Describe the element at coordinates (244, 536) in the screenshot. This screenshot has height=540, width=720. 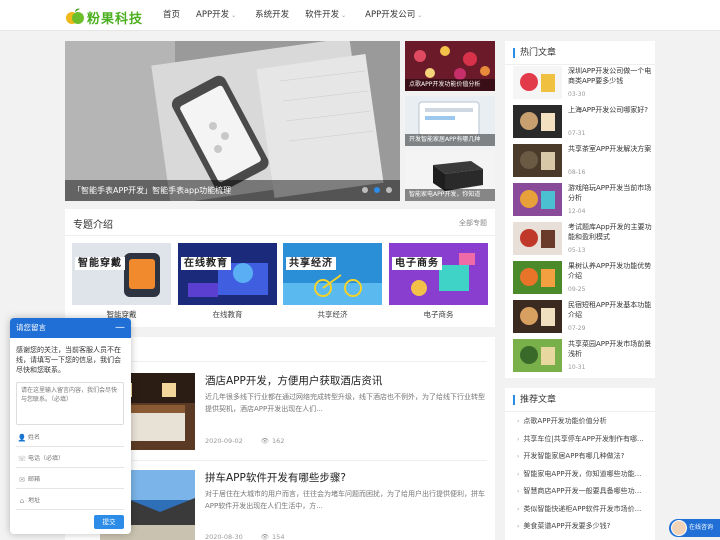
I see `article-meta: 2020-08-30 👁 154` at that location.